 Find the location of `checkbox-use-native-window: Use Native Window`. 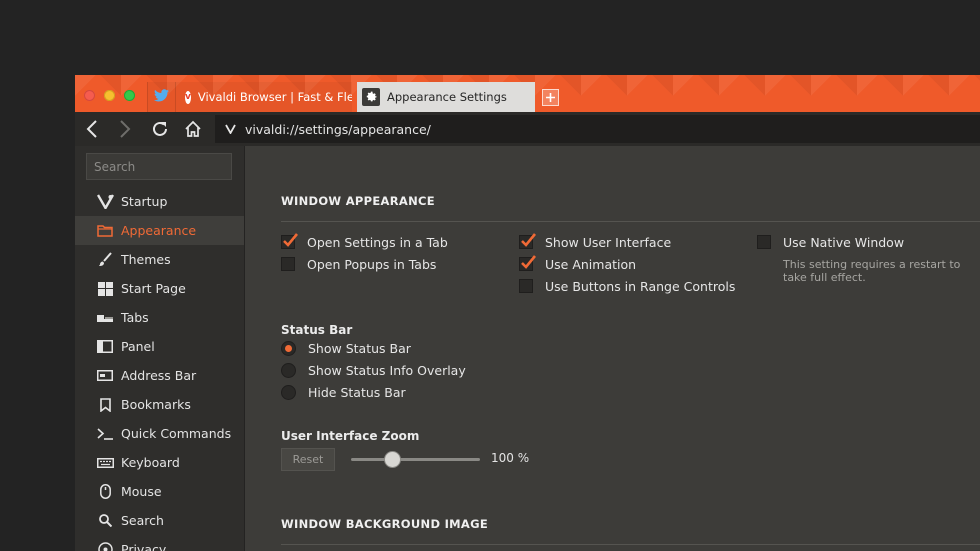

checkbox-use-native-window: Use Native Window is located at coordinates (830, 242).